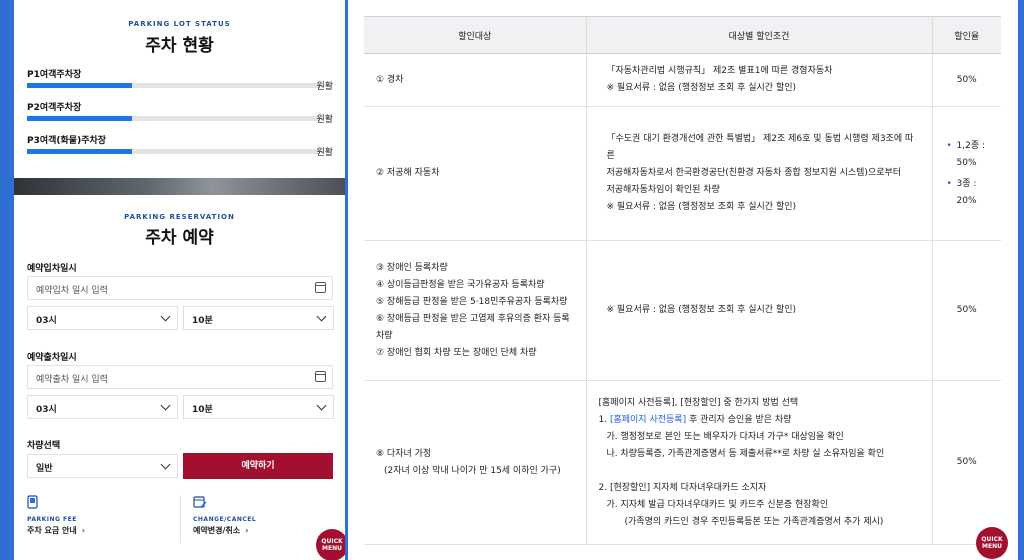 This screenshot has width=1024, height=560. I want to click on exit-date-input: 예약출차 일시 입력, so click(180, 377).